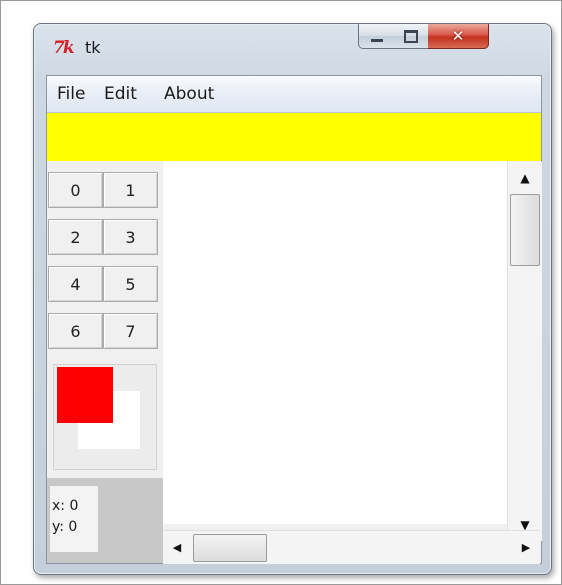 Image resolution: width=562 pixels, height=585 pixels. I want to click on minimize-icon, so click(377, 40).